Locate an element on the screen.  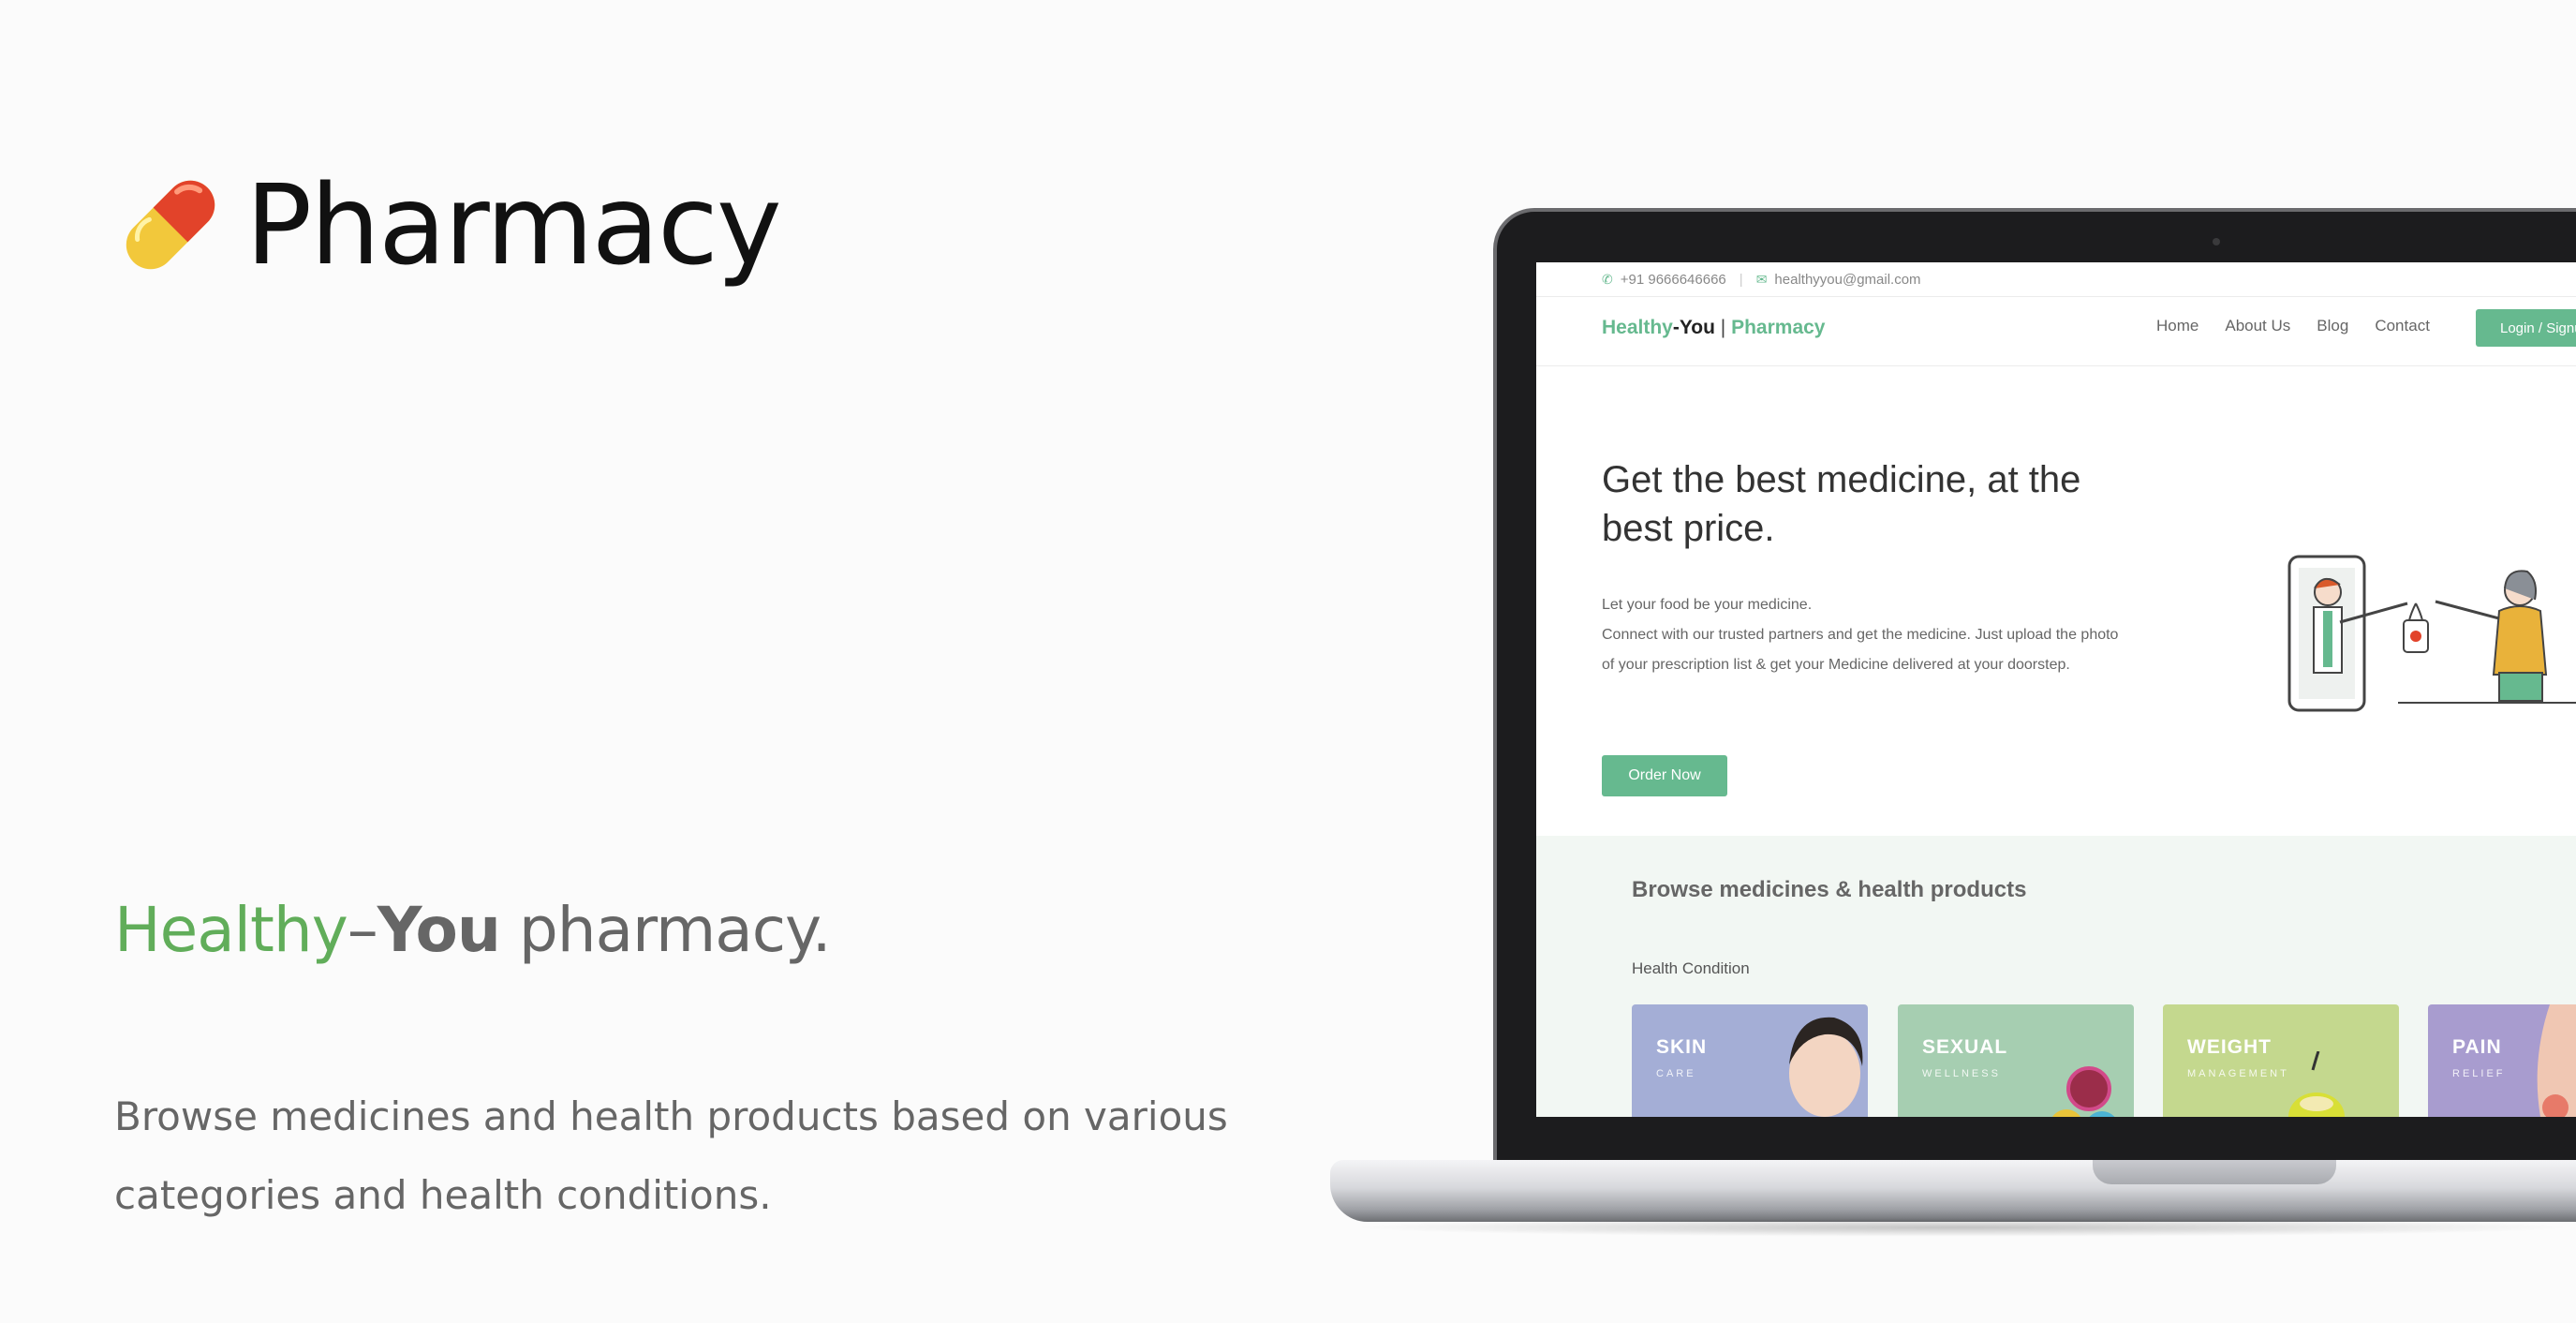
phone-number: +91 9666646666 is located at coordinates (1673, 280).